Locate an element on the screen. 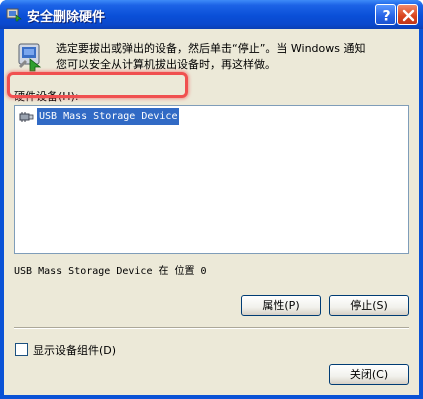  stop-button: 停止(S) is located at coordinates (369, 305).